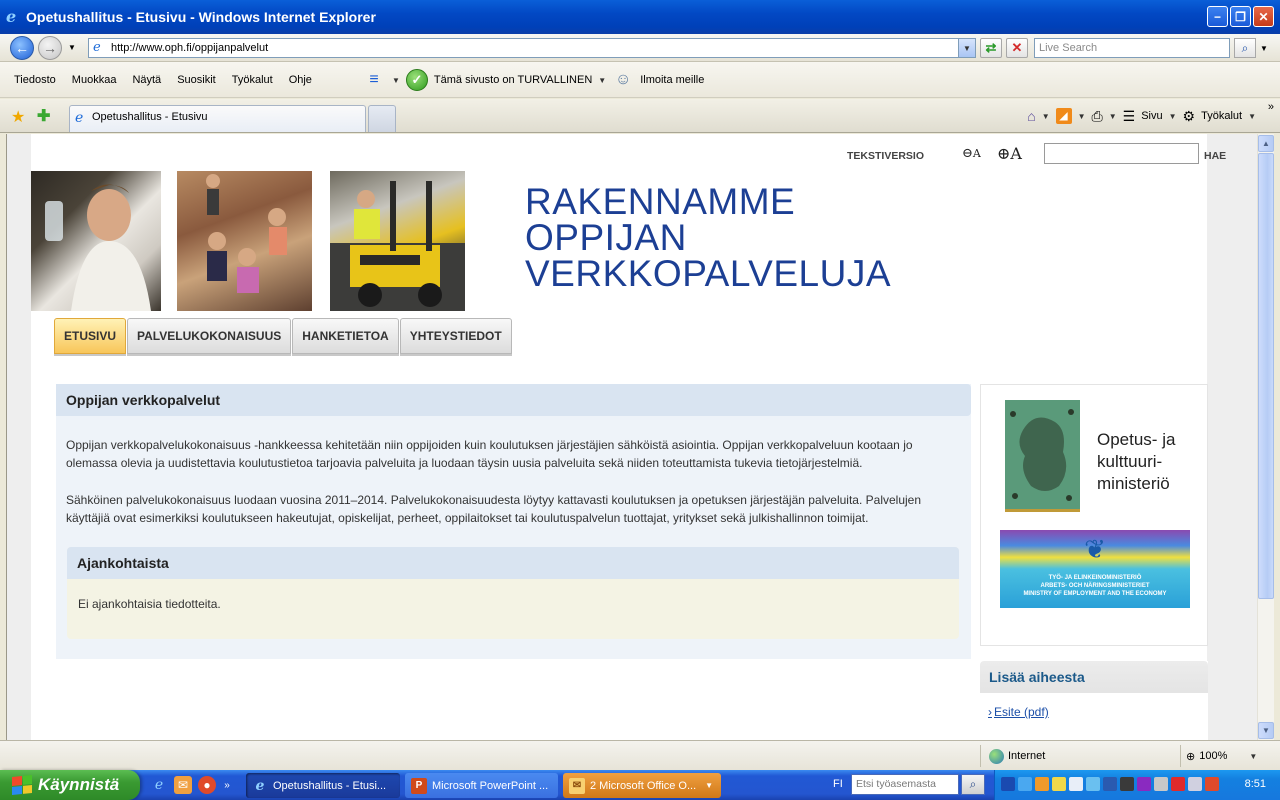 This screenshot has width=1280, height=800. Describe the element at coordinates (1017, 48) in the screenshot. I see `stop-button: ✕` at that location.